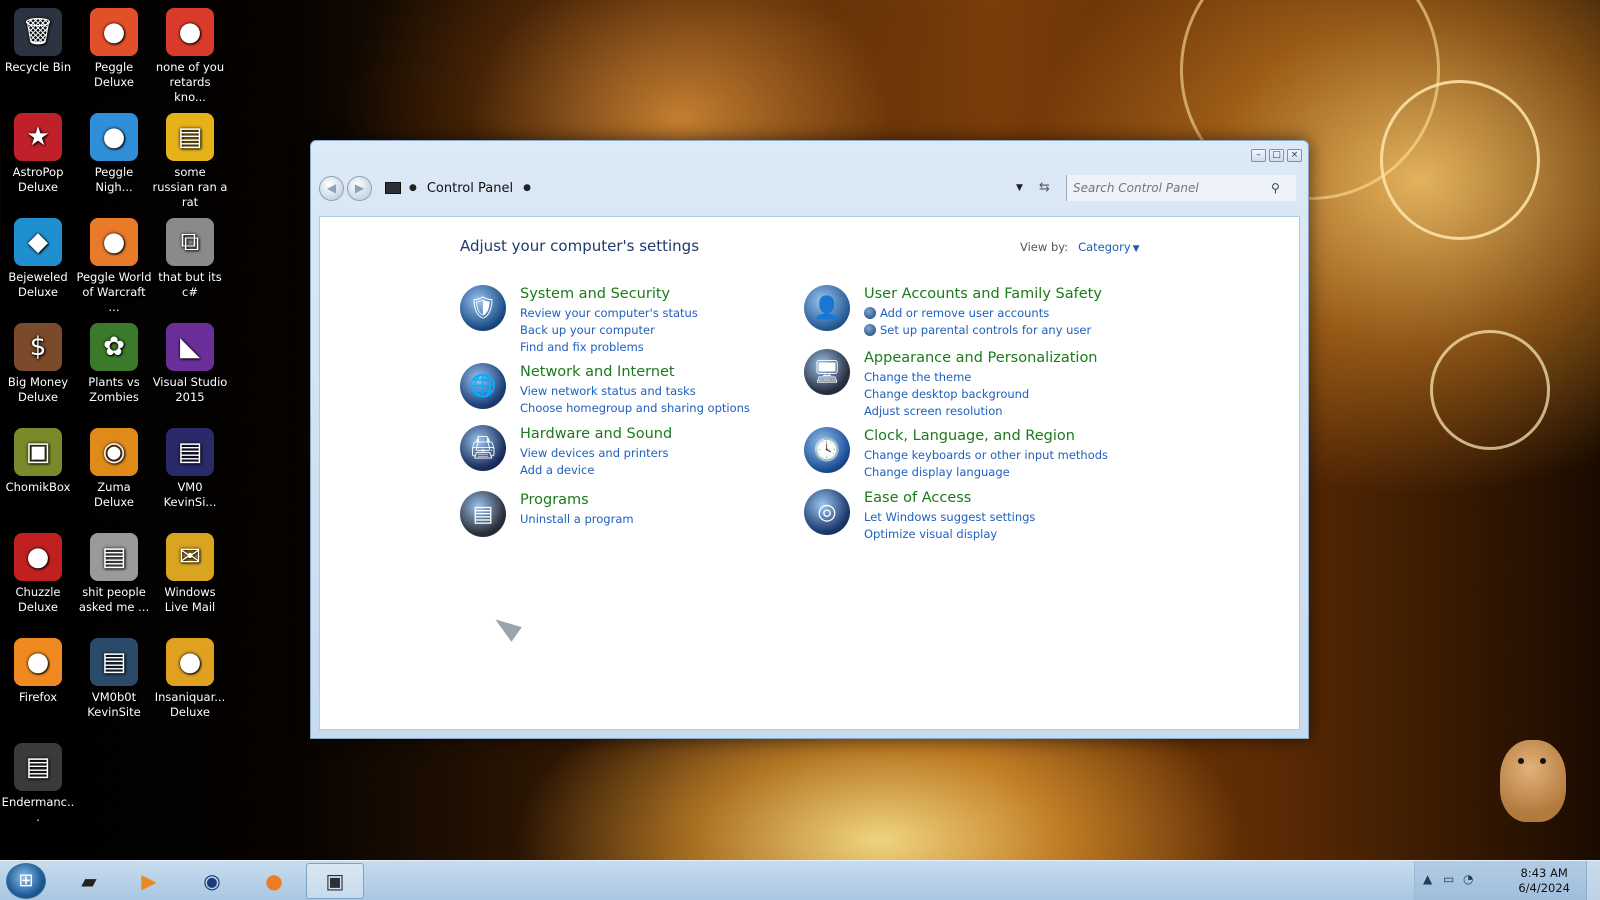  I want to click on search-box: ⚲, so click(1181, 188).